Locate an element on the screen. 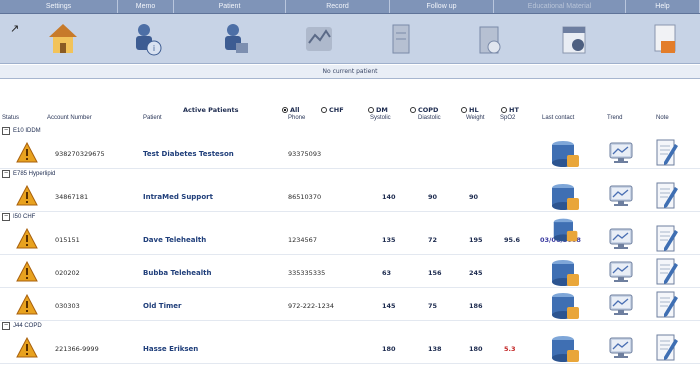 This screenshot has height=373, width=700. radio-label: All is located at coordinates (295, 110).